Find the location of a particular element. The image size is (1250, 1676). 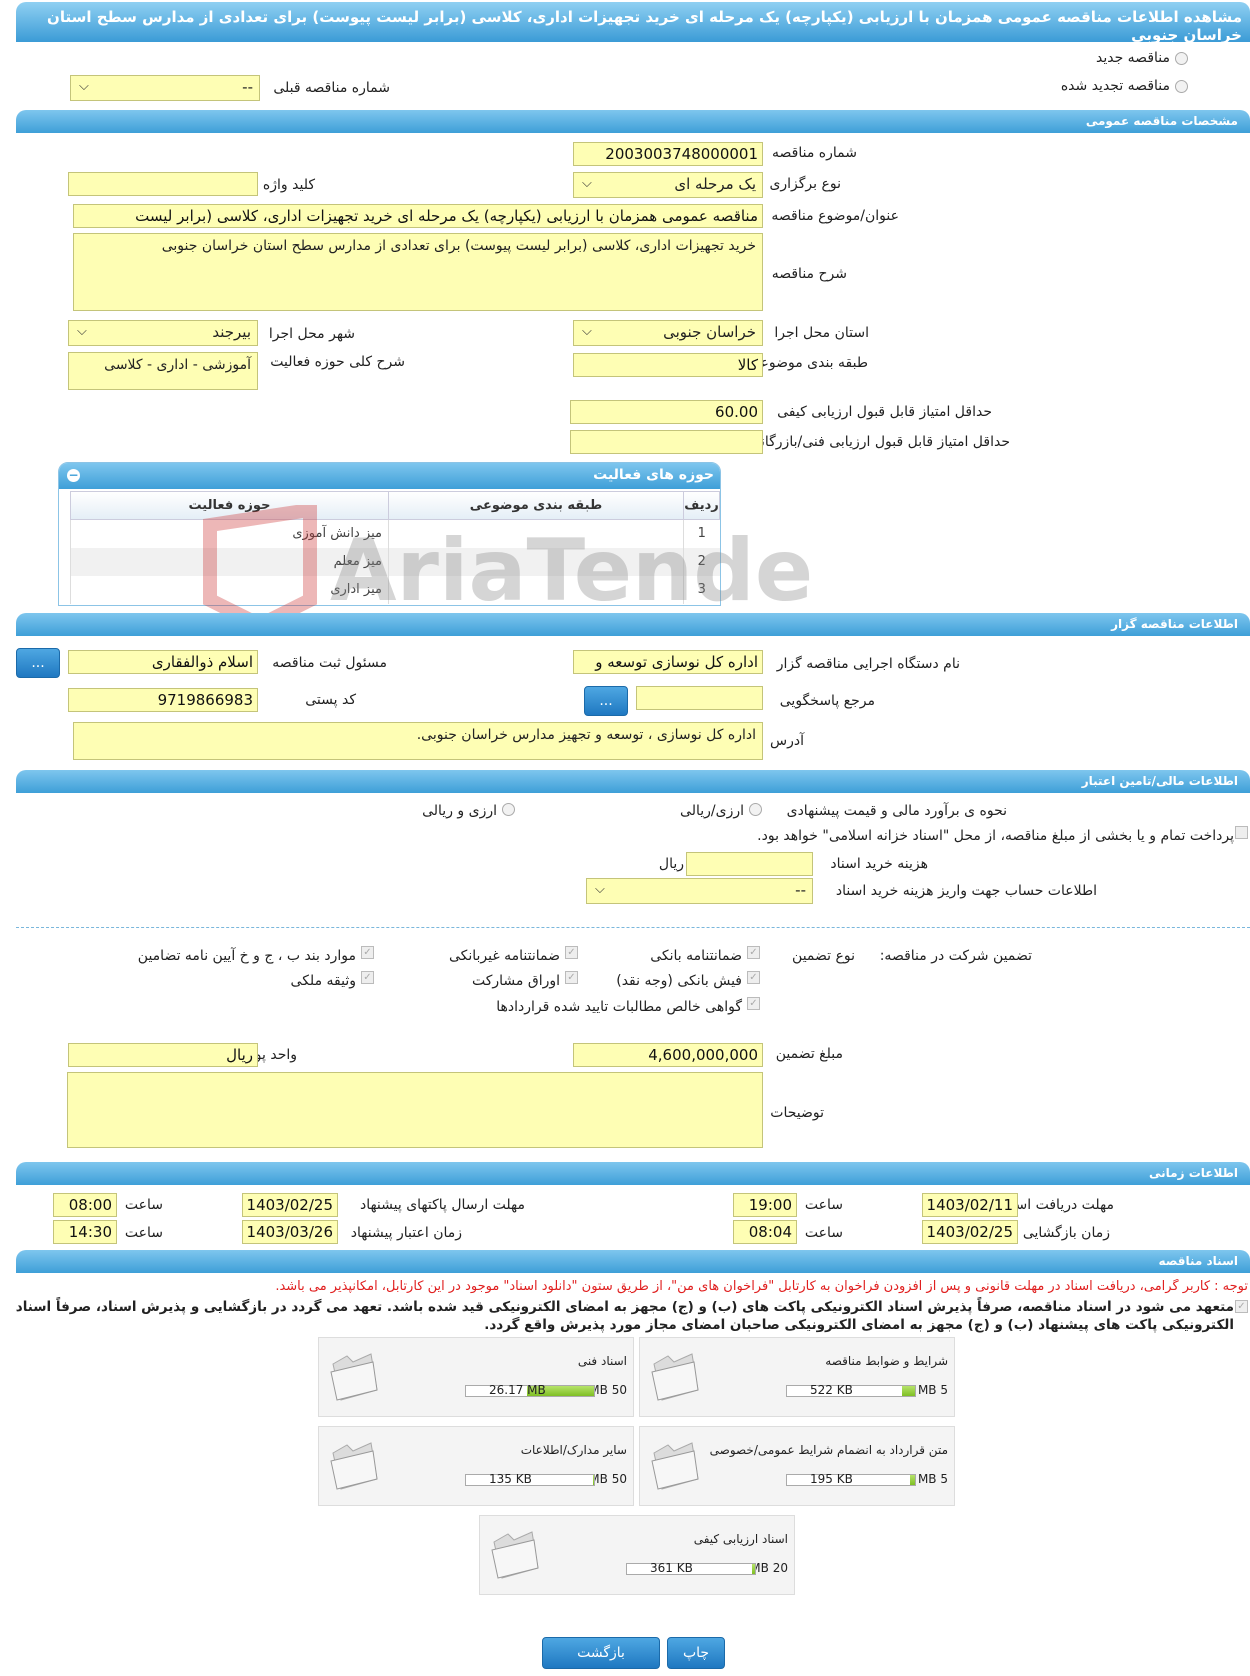

org-label: نام دستگاه اجرایی مناقصه گزار is located at coordinates (868, 664).